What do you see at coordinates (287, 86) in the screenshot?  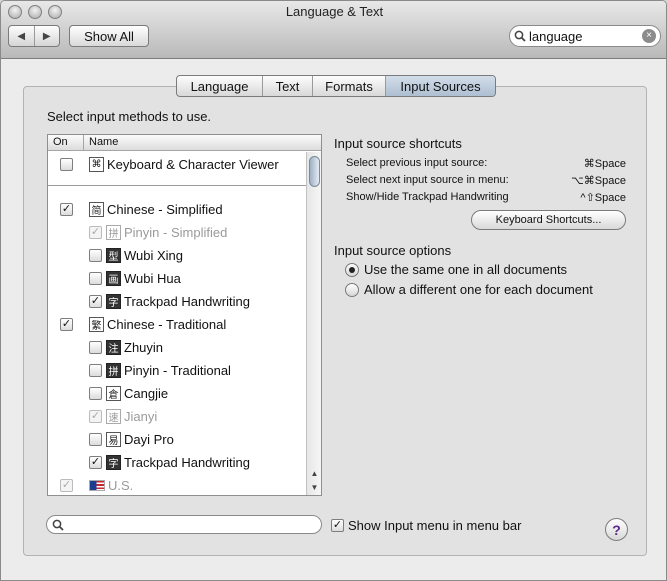 I see `tab-text: Text` at bounding box center [287, 86].